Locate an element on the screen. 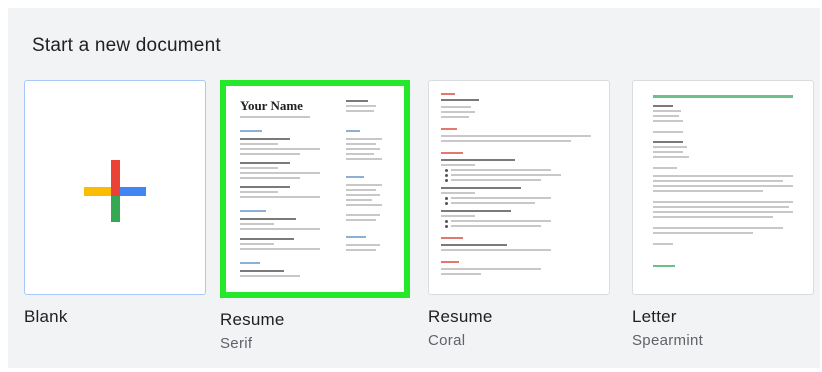  template-thumbnail-blank is located at coordinates (115, 187).